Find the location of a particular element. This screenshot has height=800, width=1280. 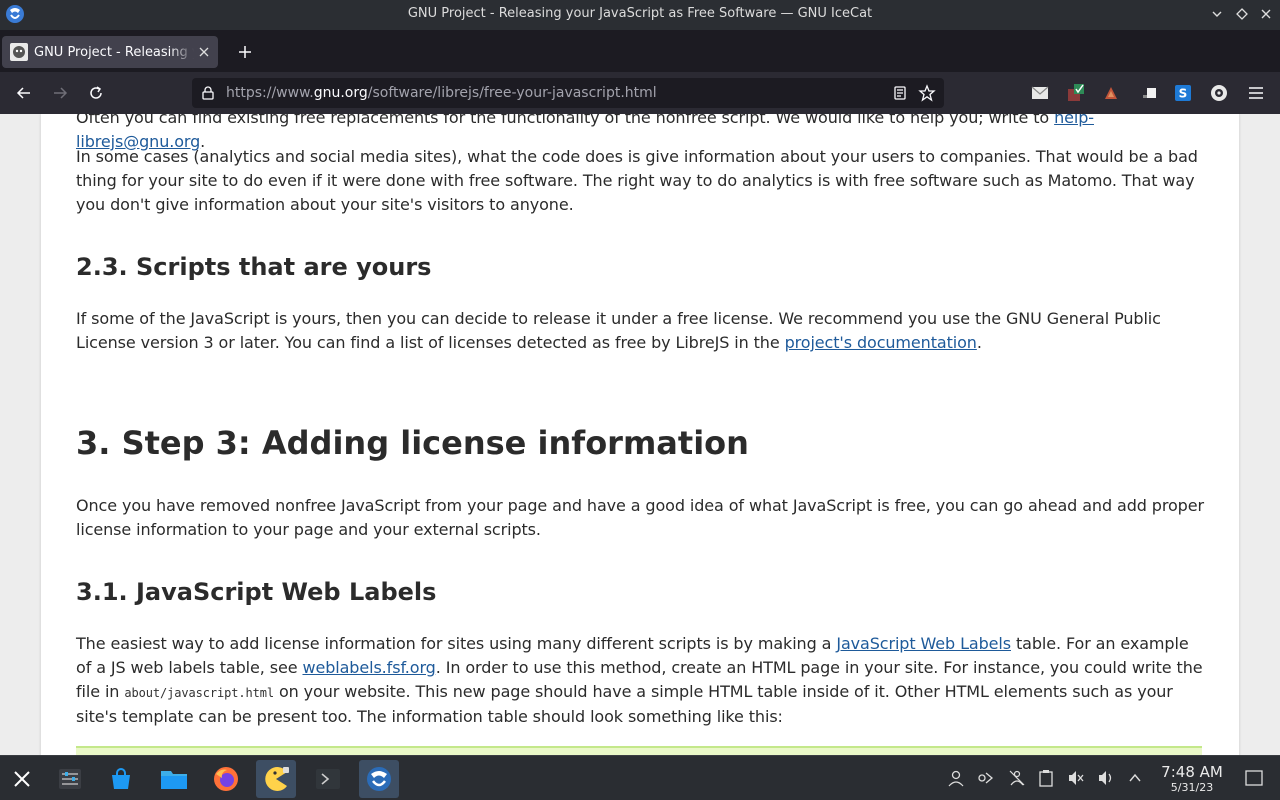

javascript-web-labels-link: JavaScript Web Labels is located at coordinates (923, 643).